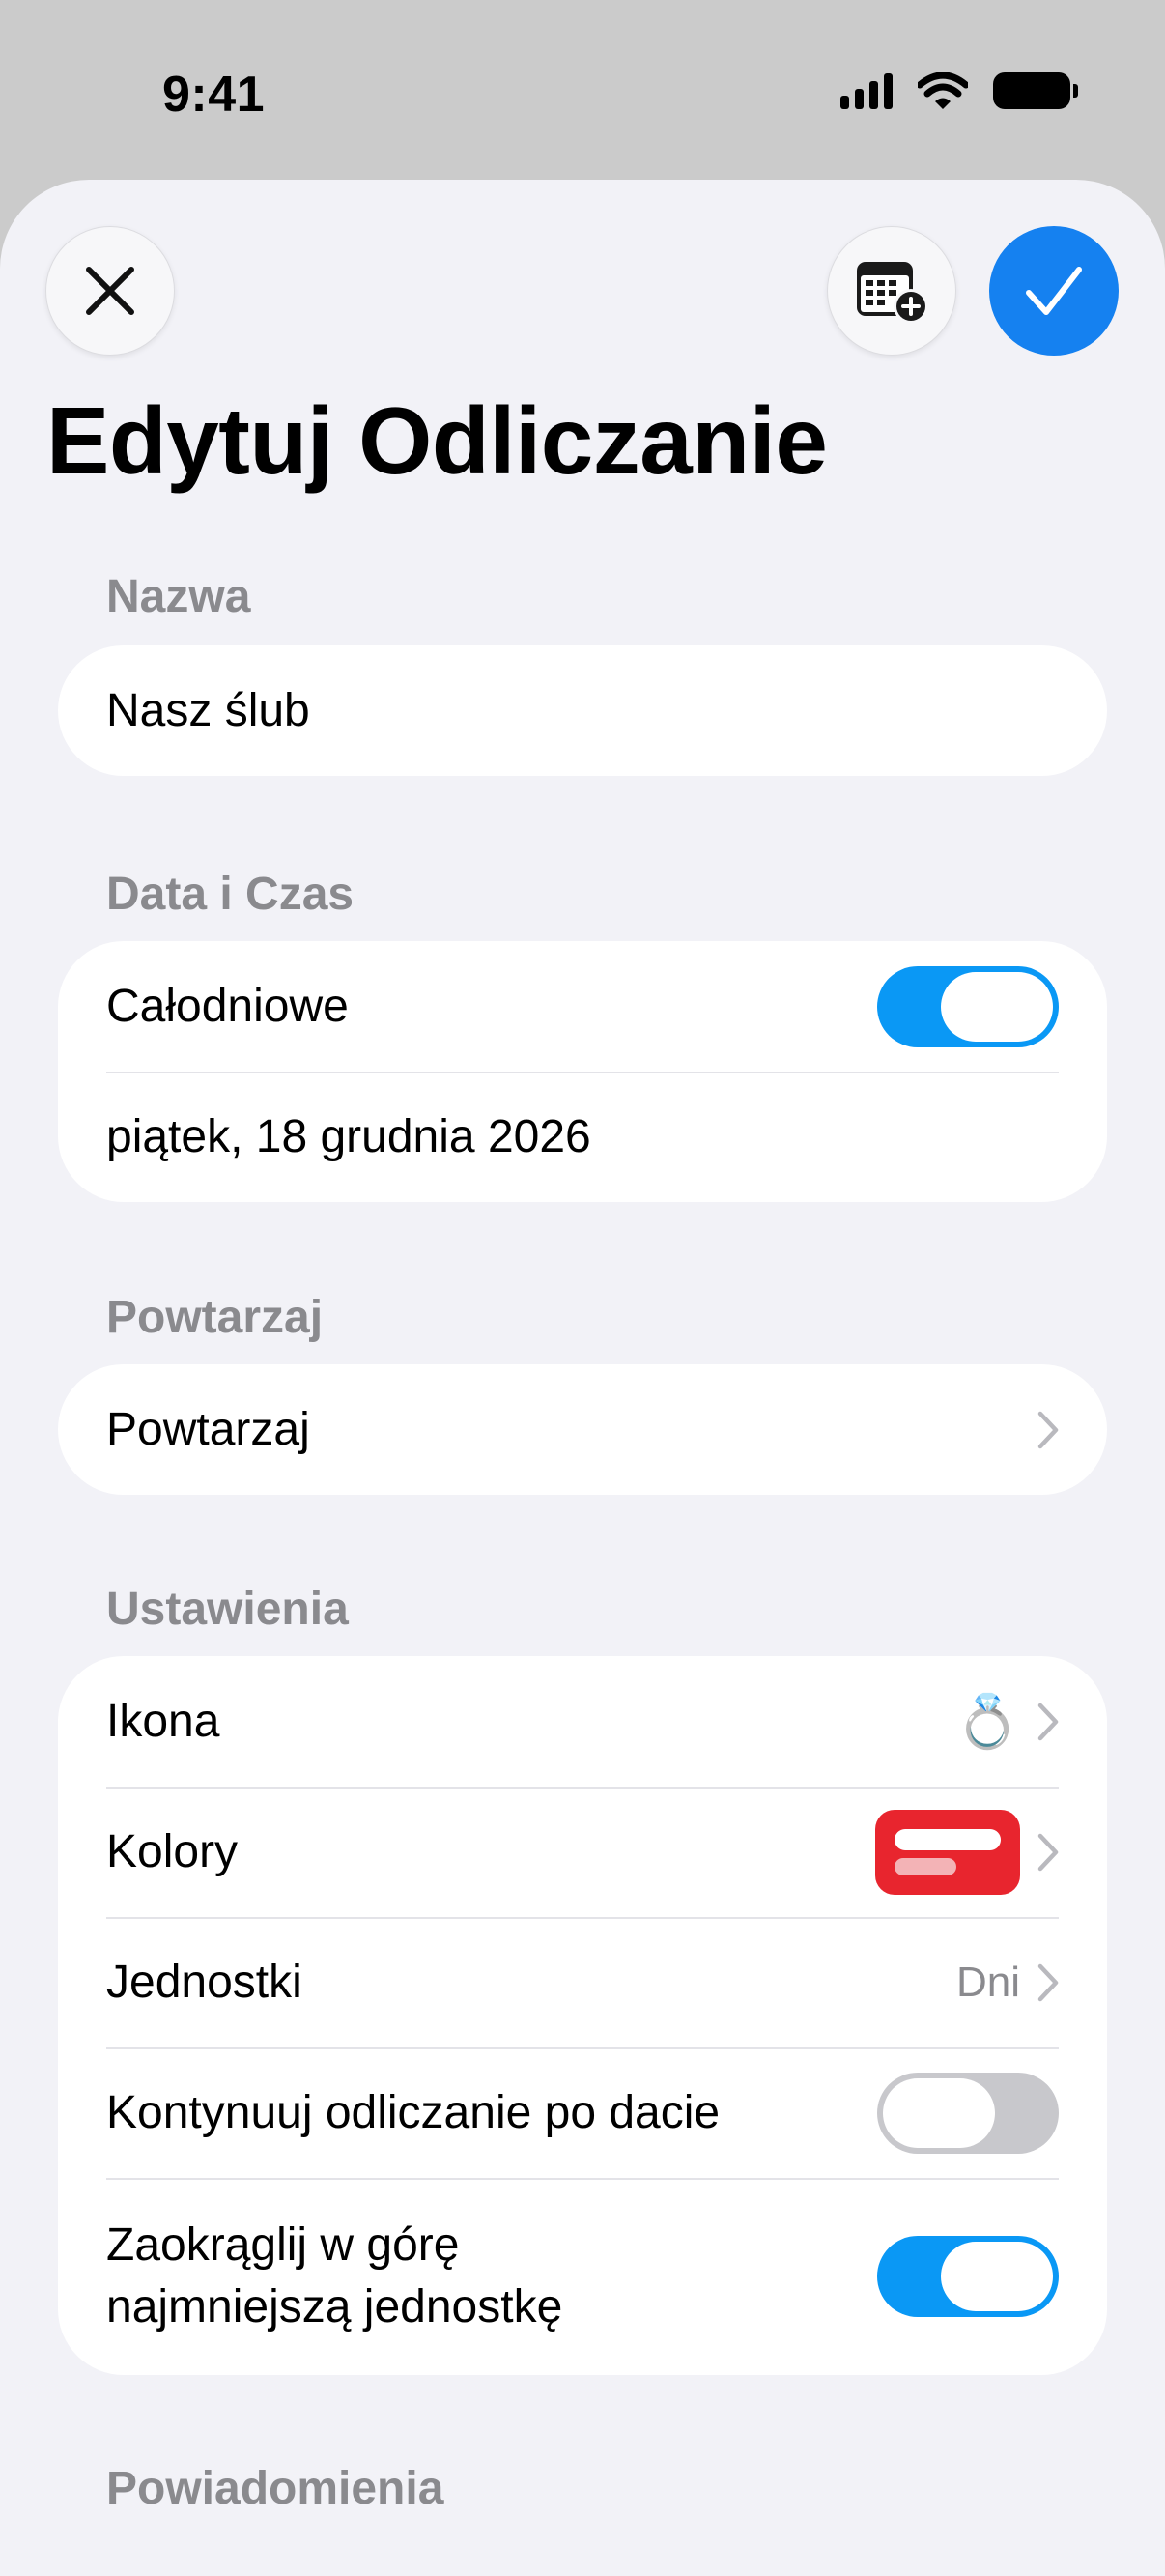  I want to click on colors-label: Kolory, so click(173, 1852).